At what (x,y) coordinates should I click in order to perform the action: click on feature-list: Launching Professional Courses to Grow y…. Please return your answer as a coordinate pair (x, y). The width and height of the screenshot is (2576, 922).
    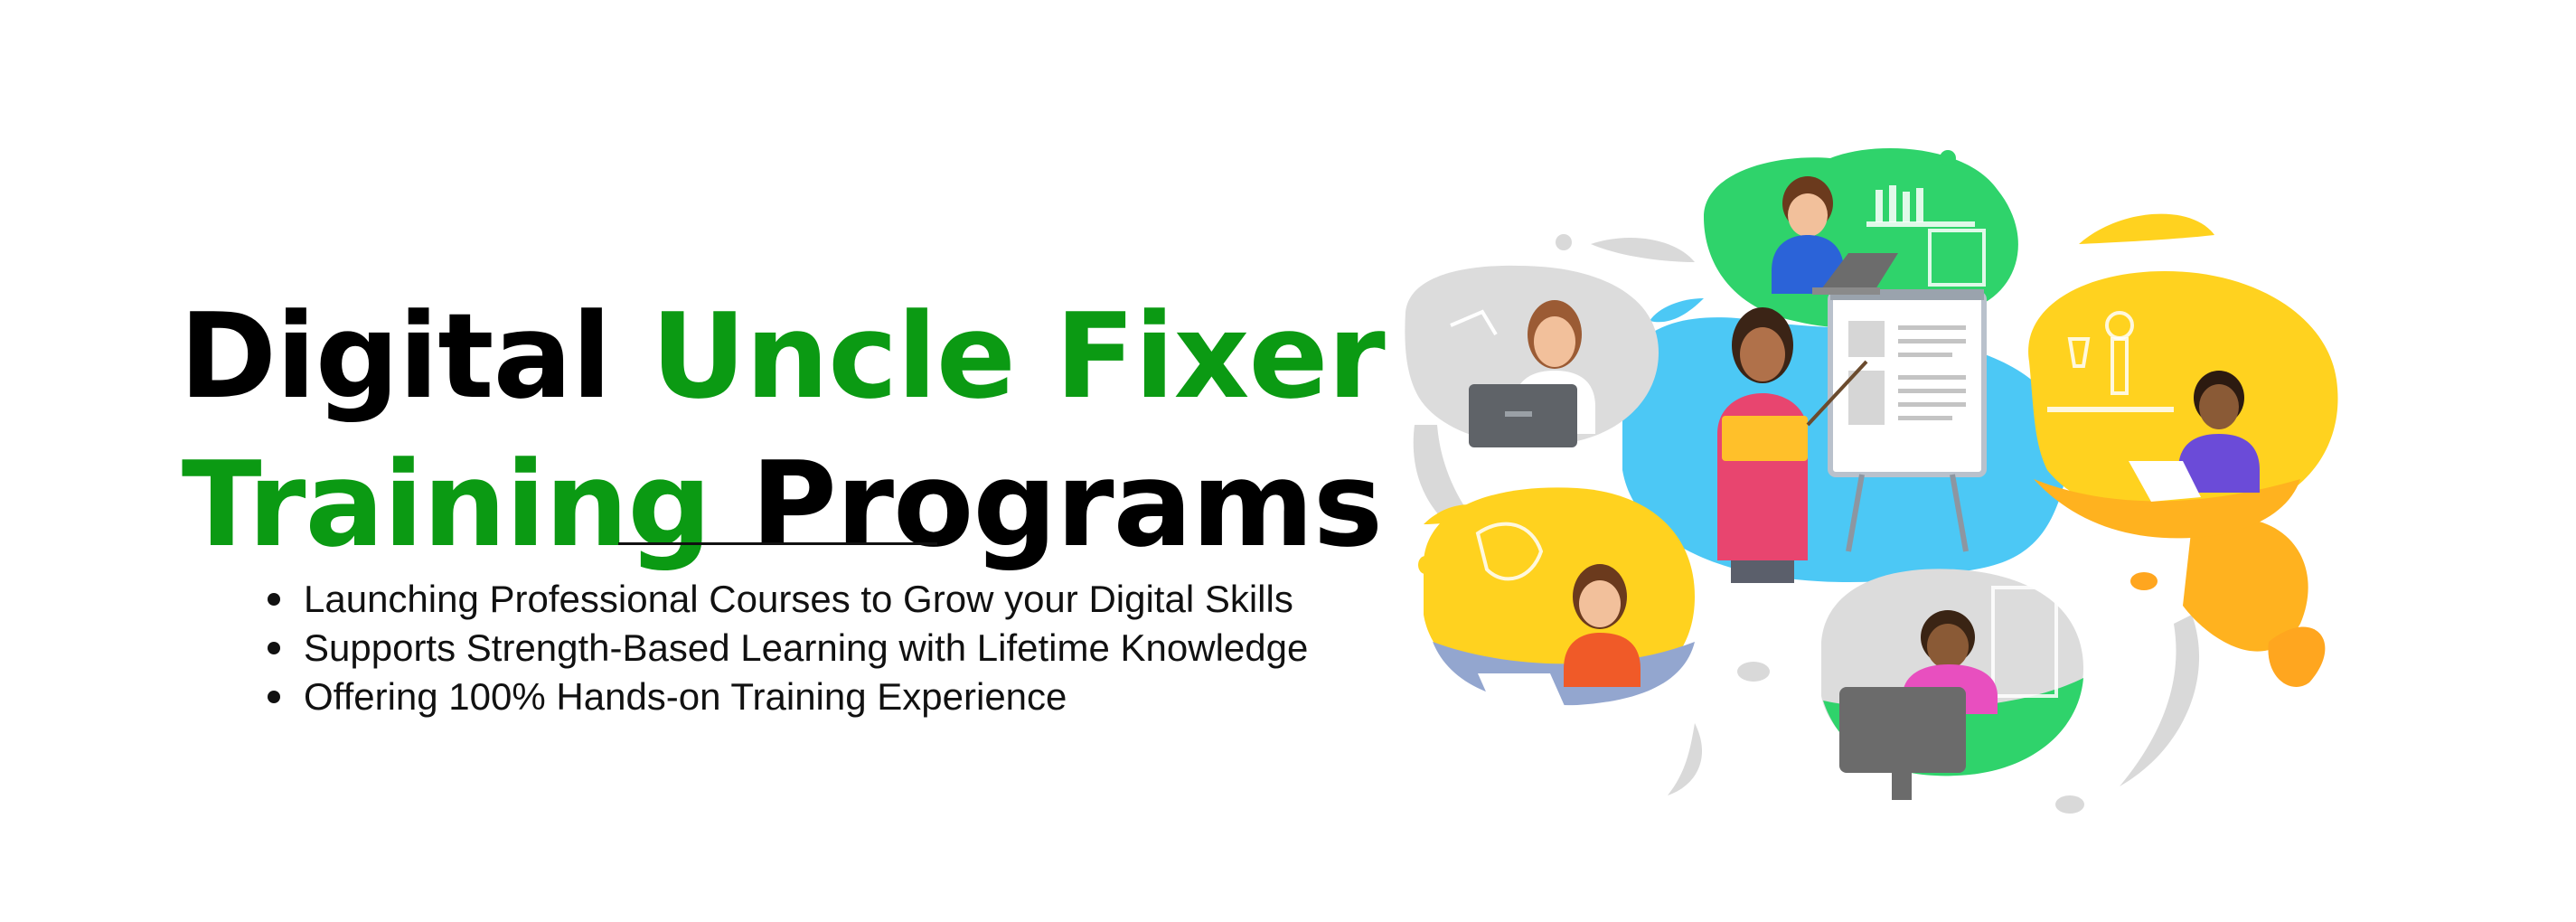
    Looking at the image, I should click on (785, 648).